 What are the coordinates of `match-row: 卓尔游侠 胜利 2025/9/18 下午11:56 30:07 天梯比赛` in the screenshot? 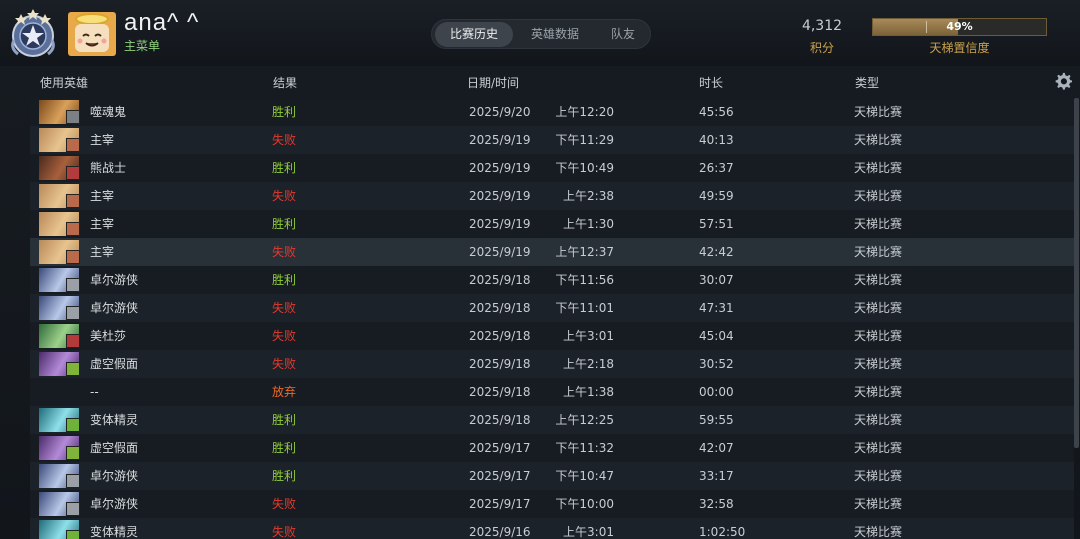 It's located at (552, 280).